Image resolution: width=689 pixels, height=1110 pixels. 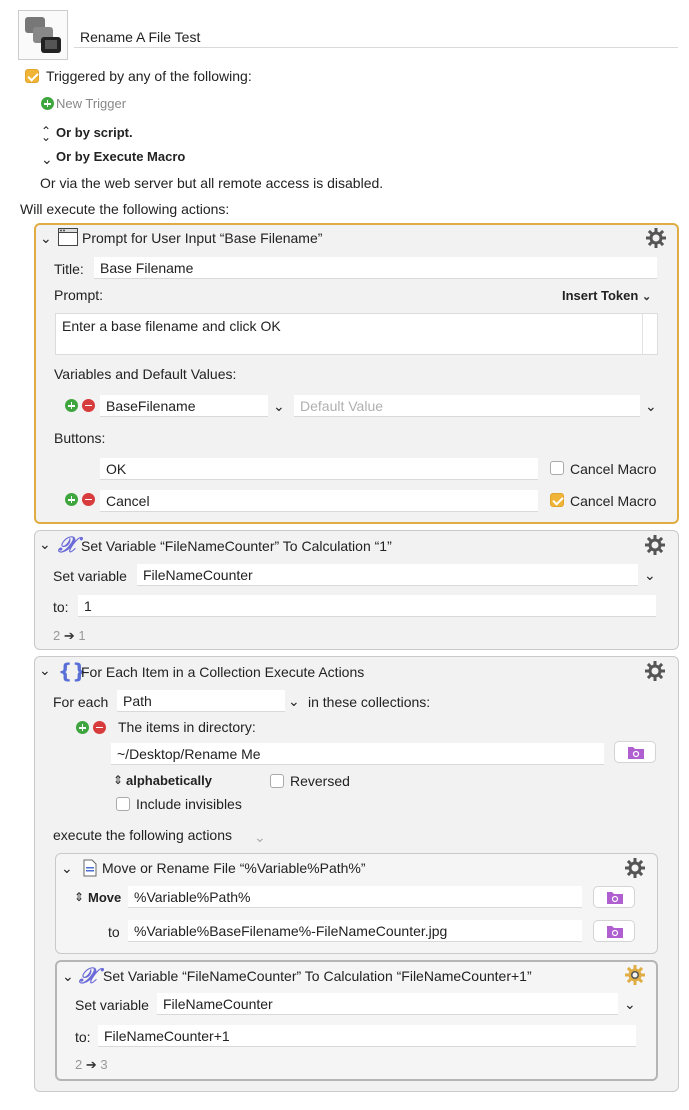 What do you see at coordinates (557, 468) in the screenshot?
I see `cancel-macro-checkbox-ok` at bounding box center [557, 468].